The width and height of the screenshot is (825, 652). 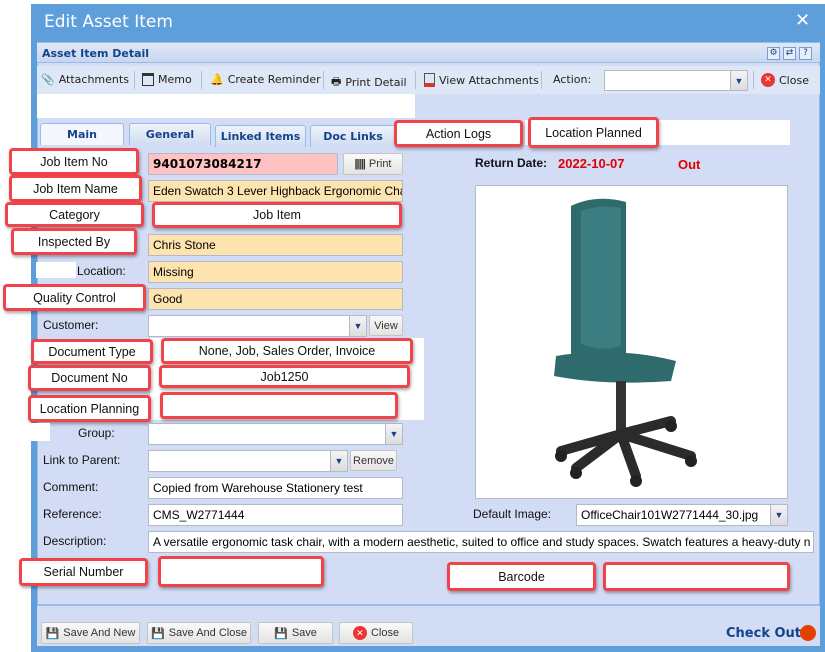 I want to click on check-out-status-dot, so click(x=808, y=633).